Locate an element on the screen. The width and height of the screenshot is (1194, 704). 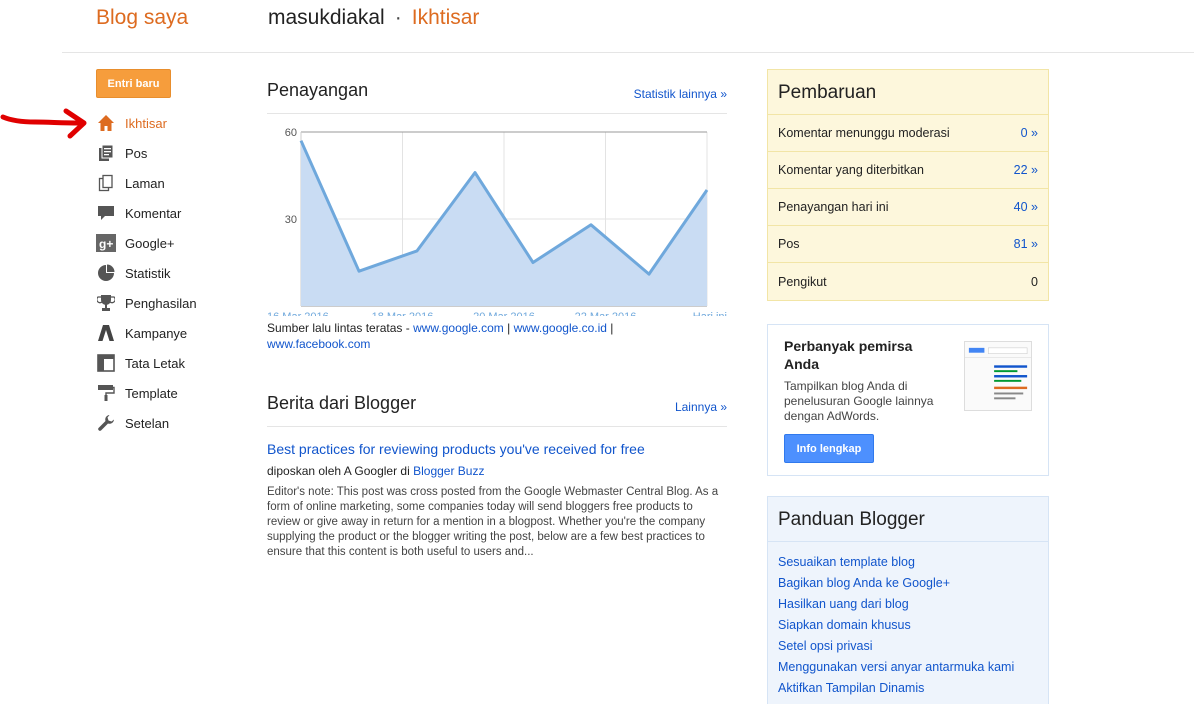
sidebar-item-statistik: Statistik is located at coordinates (146, 273).